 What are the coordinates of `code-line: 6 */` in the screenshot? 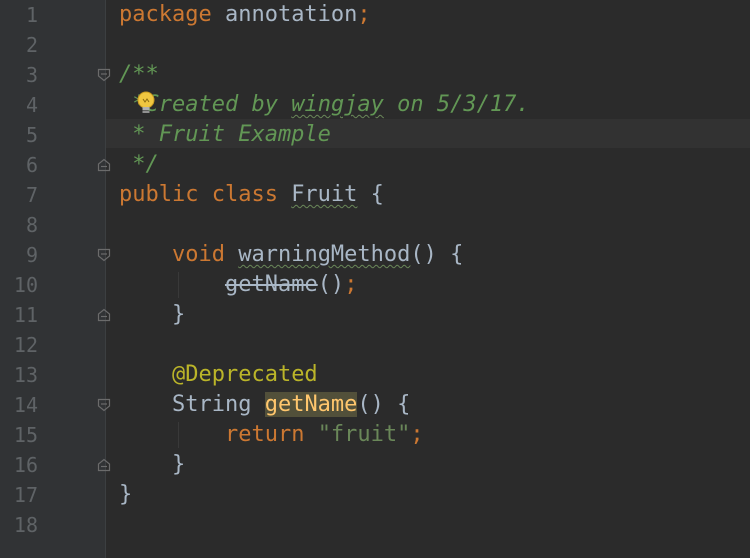 It's located at (375, 165).